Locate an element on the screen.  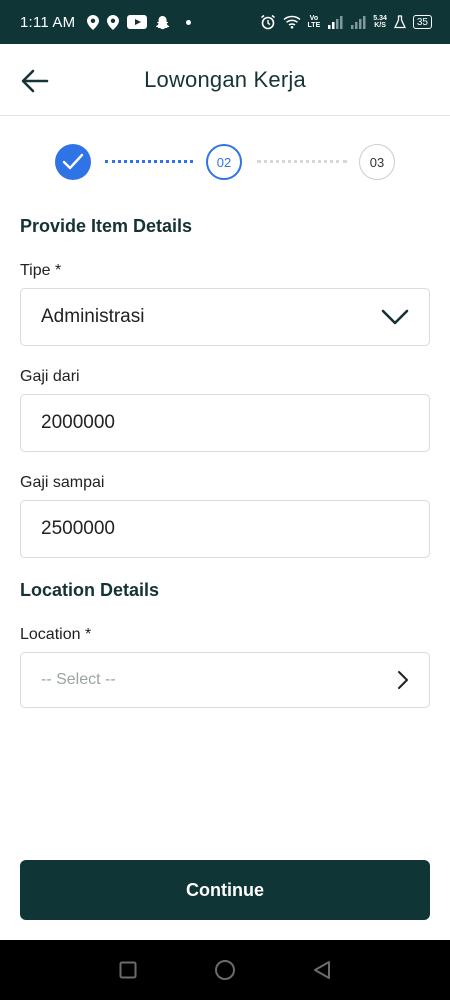
tipe-label: Tipe * is located at coordinates (41, 270).